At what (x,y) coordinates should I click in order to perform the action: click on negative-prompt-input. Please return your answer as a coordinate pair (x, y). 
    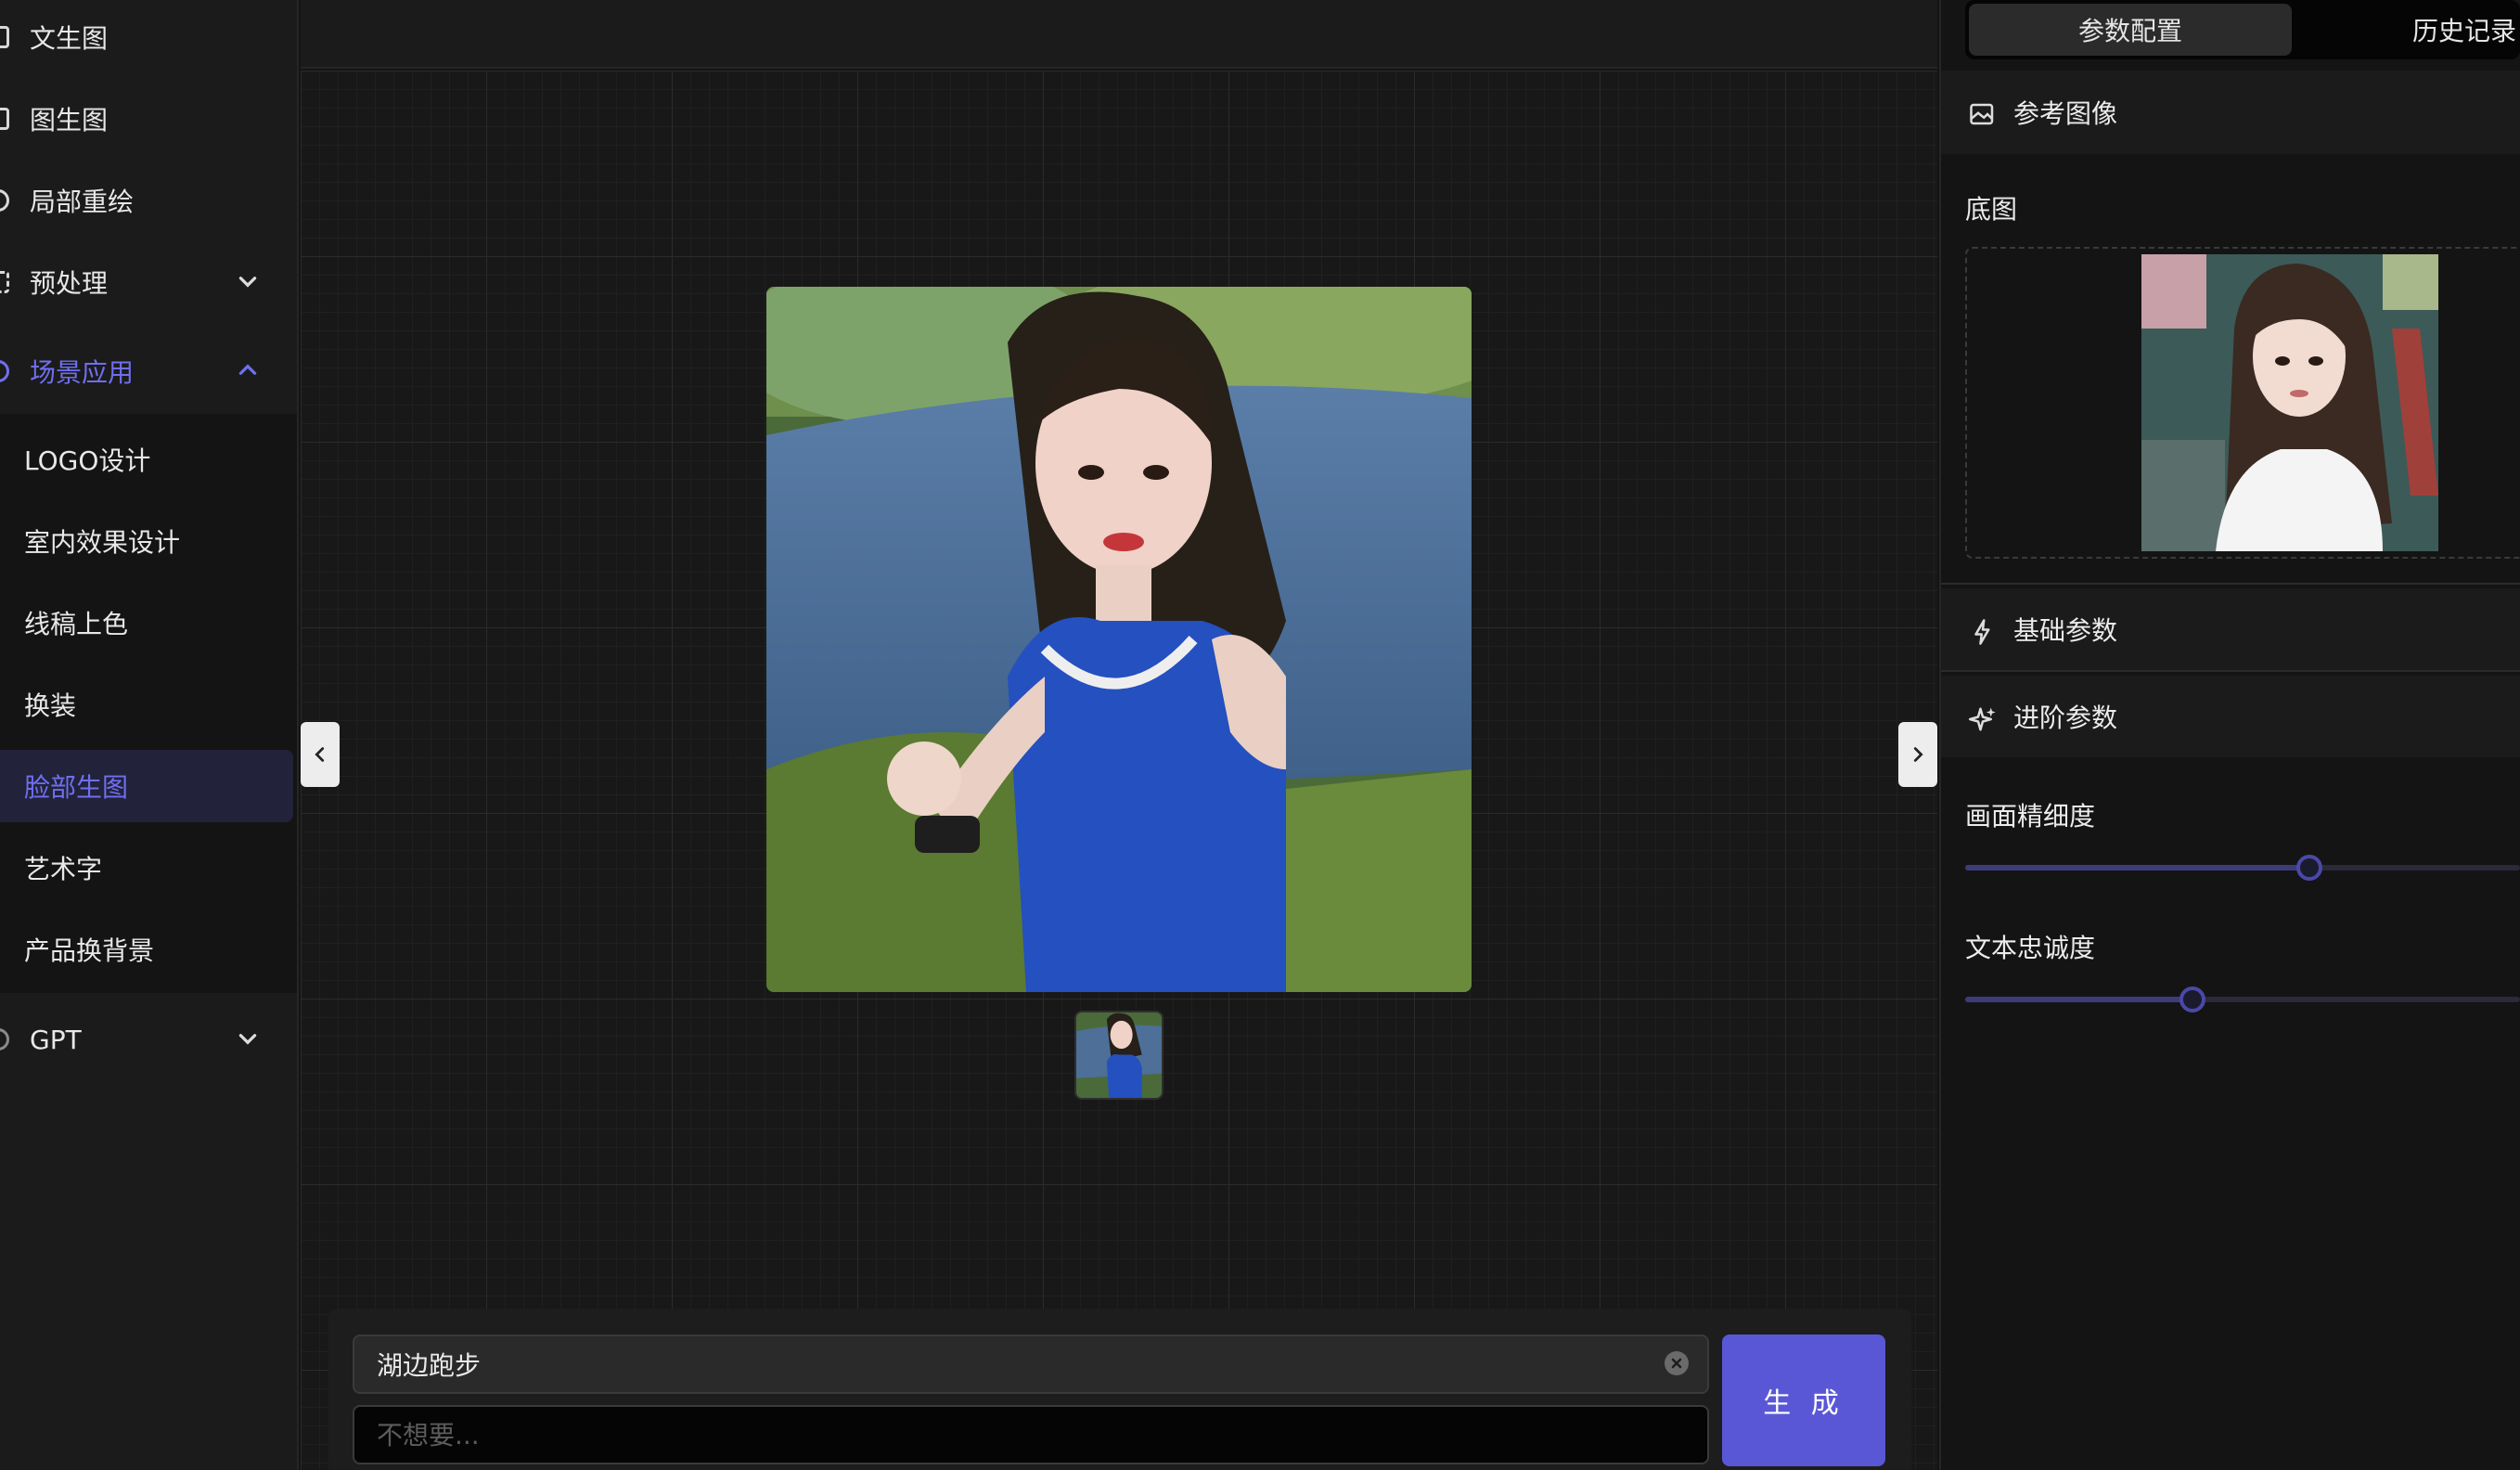
    Looking at the image, I should click on (1031, 1434).